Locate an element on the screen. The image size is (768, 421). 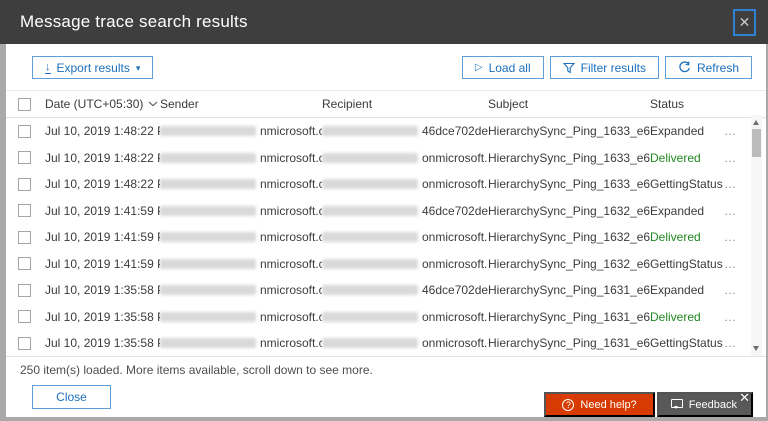
row-date: Jul 10, 2019 1:41:59 PM is located at coordinates (102, 210).